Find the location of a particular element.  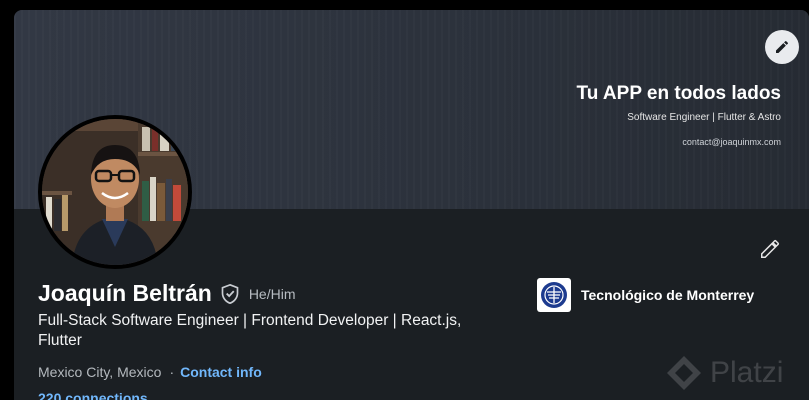

name-row: Joaquín Beltrán He/Him is located at coordinates (166, 293).